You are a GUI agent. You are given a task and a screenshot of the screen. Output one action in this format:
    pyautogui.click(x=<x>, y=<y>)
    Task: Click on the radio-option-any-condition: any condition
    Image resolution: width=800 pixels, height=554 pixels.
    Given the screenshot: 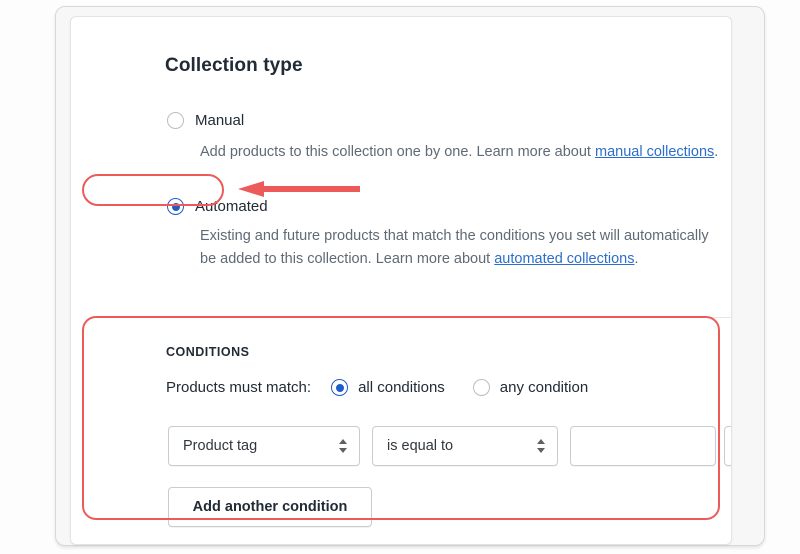 What is the action you would take?
    pyautogui.click(x=530, y=387)
    